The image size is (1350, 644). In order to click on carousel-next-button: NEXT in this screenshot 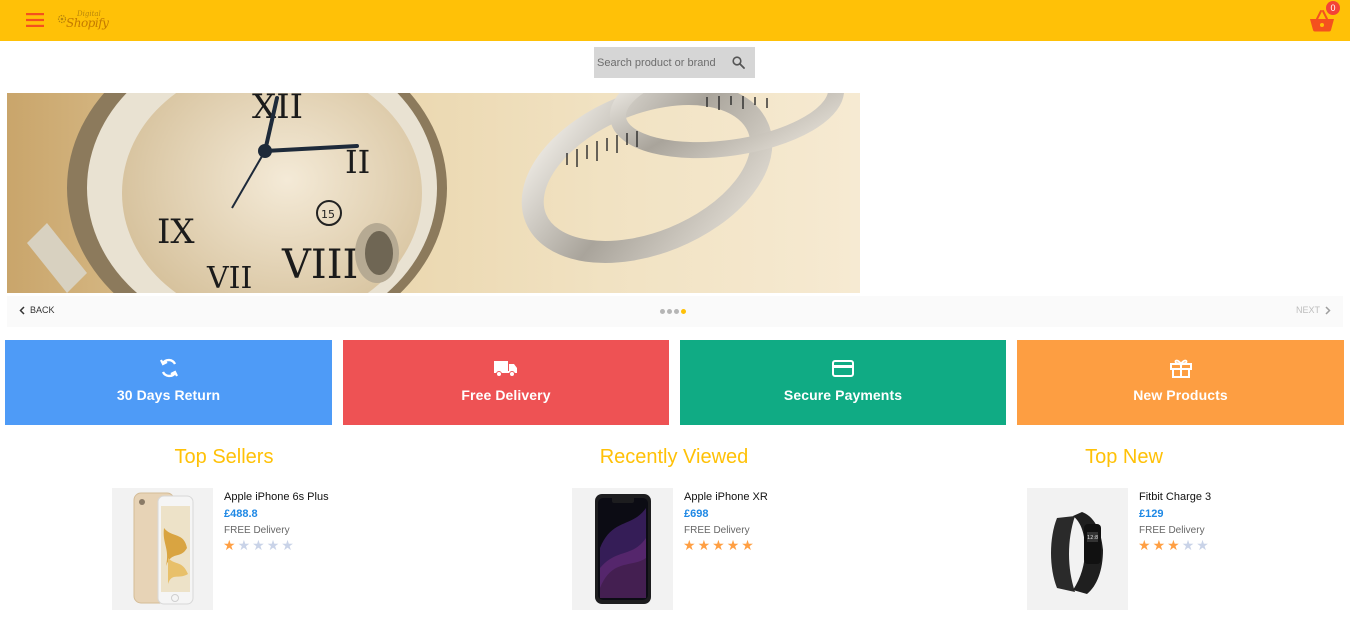, I will do `click(1313, 310)`.